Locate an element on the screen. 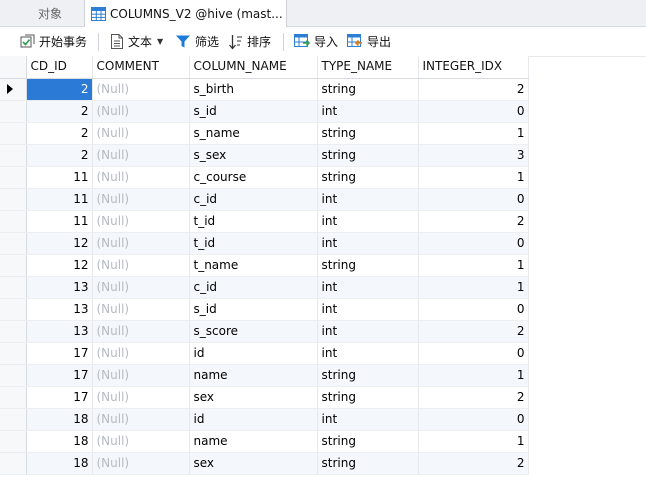 The height and width of the screenshot is (503, 646). table-row: 13 (Null) c_id int 1 is located at coordinates (264, 287).